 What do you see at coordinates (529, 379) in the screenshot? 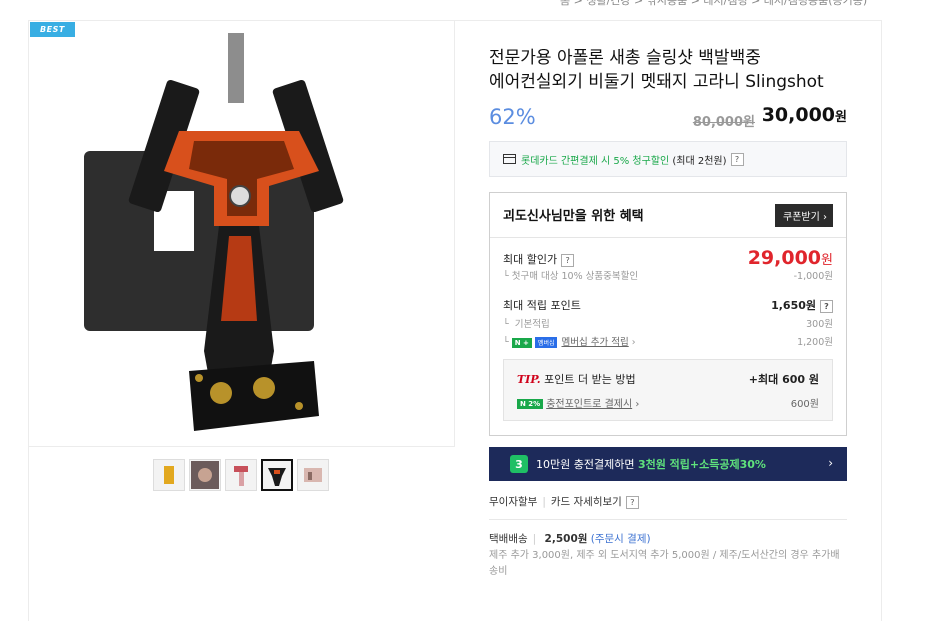
I see `tip-label: TIP.` at bounding box center [529, 379].